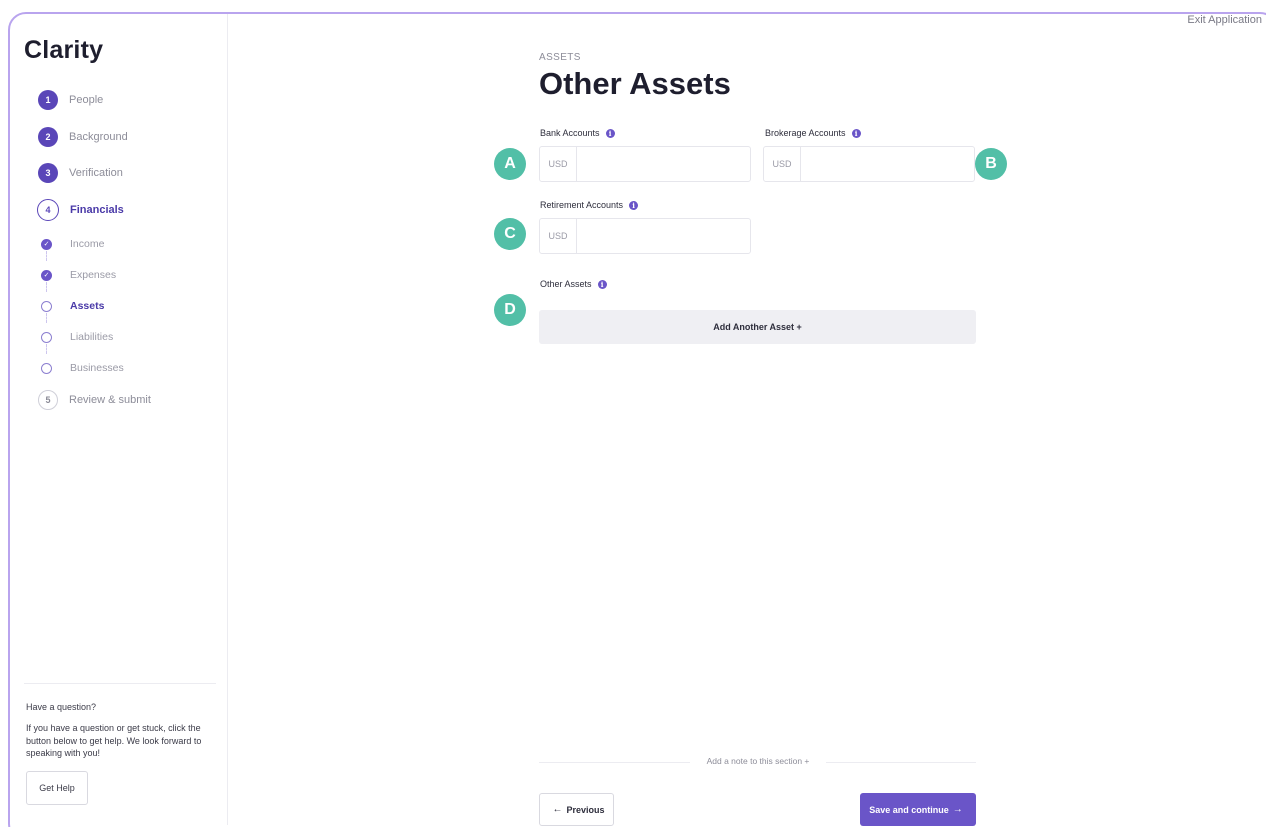  What do you see at coordinates (97, 368) in the screenshot?
I see `substep-label: Businesses` at bounding box center [97, 368].